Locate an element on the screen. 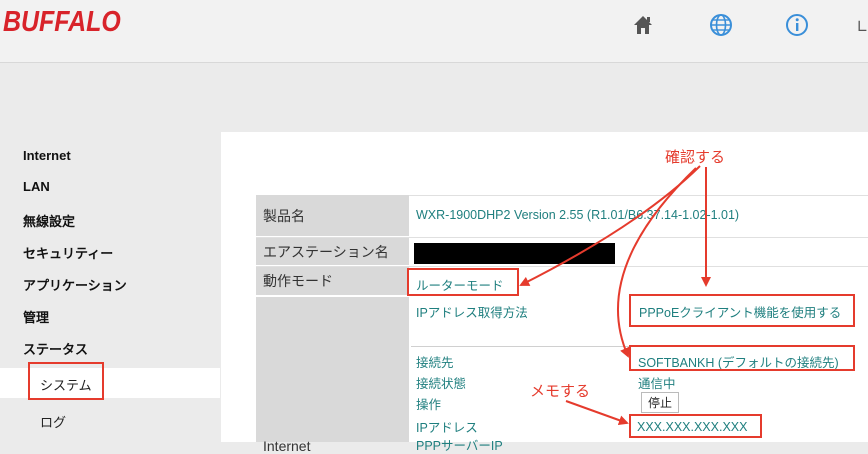 This screenshot has height=454, width=868. arrow-to-connection is located at coordinates (657, 262).